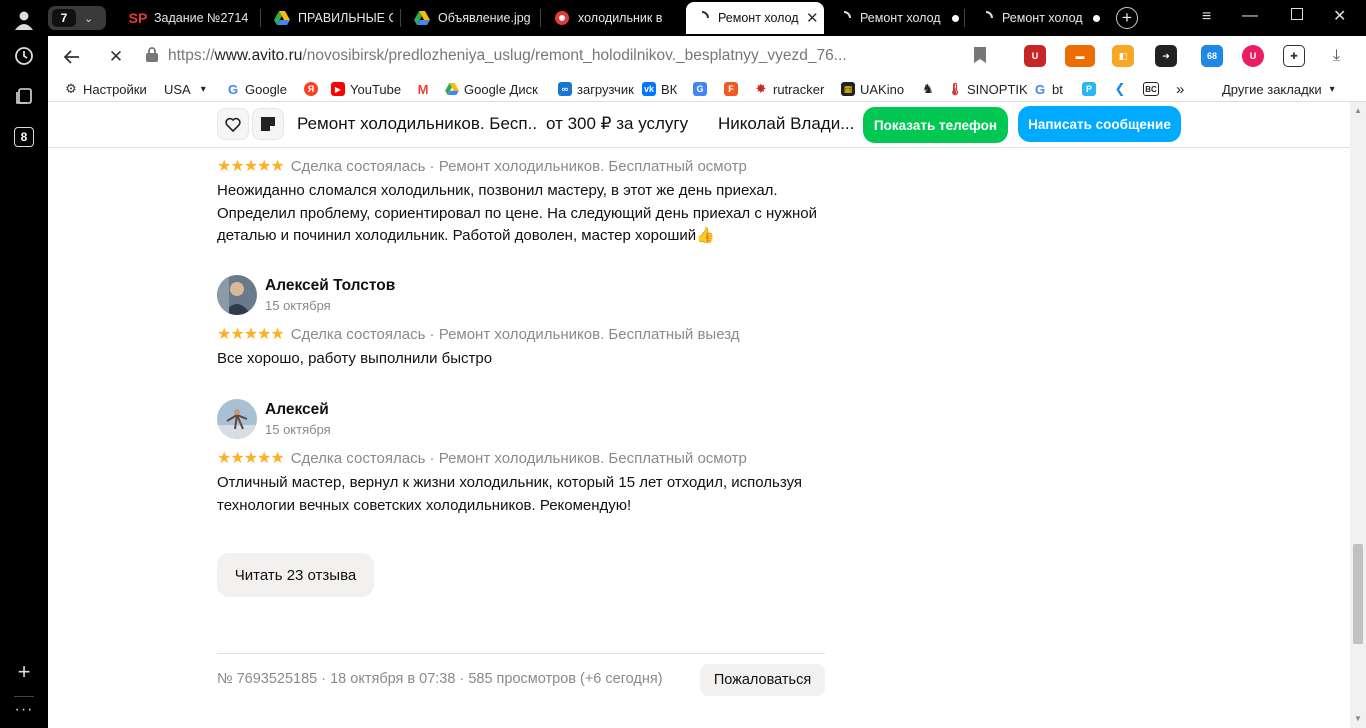 The width and height of the screenshot is (1366, 728). Describe the element at coordinates (152, 56) in the screenshot. I see `lock-icon` at that location.